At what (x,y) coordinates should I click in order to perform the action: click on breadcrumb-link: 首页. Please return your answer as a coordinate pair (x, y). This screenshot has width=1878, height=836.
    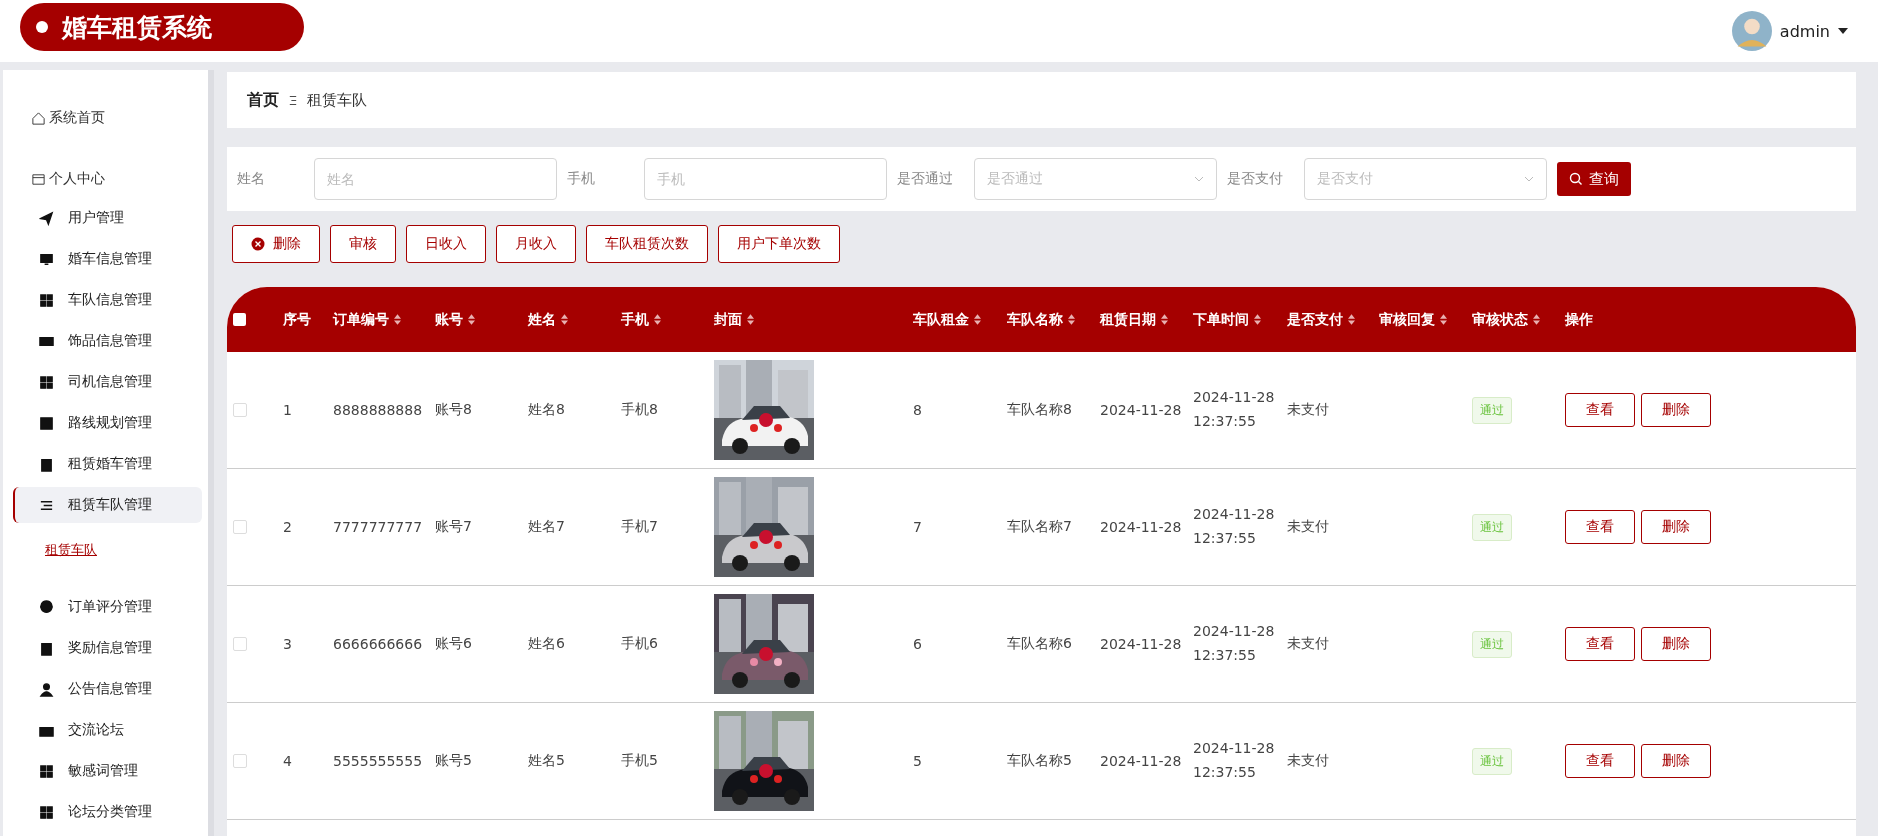
    Looking at the image, I should click on (263, 100).